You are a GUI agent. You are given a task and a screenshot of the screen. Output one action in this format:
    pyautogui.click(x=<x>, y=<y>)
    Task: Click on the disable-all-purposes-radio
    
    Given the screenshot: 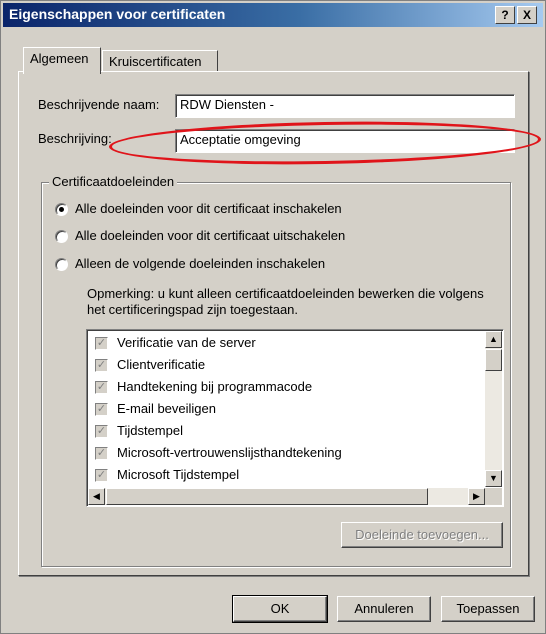 What is the action you would take?
    pyautogui.click(x=61, y=236)
    